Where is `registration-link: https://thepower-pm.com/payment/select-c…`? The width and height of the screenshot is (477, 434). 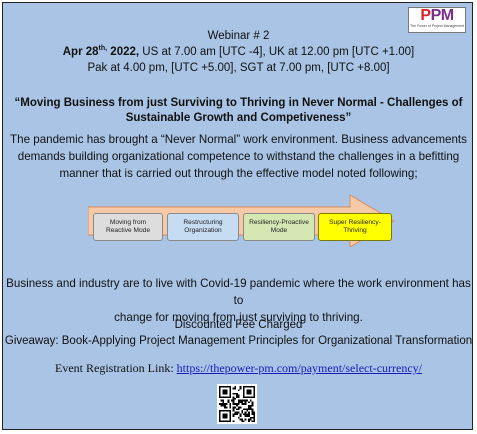
registration-link: https://thepower-pm.com/payment/select-c… is located at coordinates (299, 368).